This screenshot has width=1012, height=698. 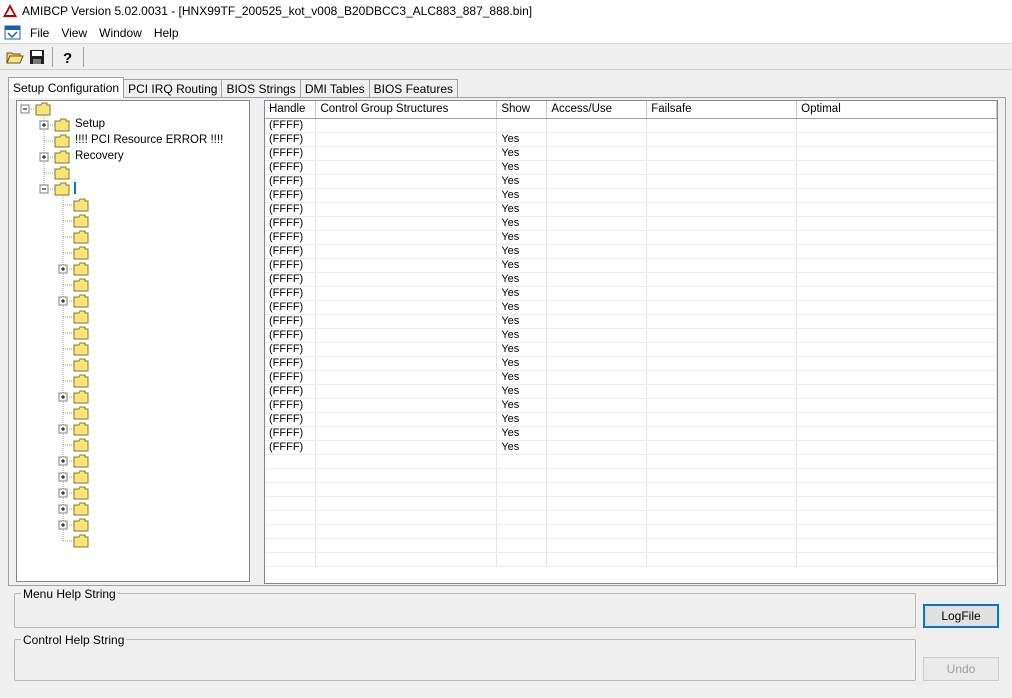 I want to click on menu-view: View, so click(x=76, y=33).